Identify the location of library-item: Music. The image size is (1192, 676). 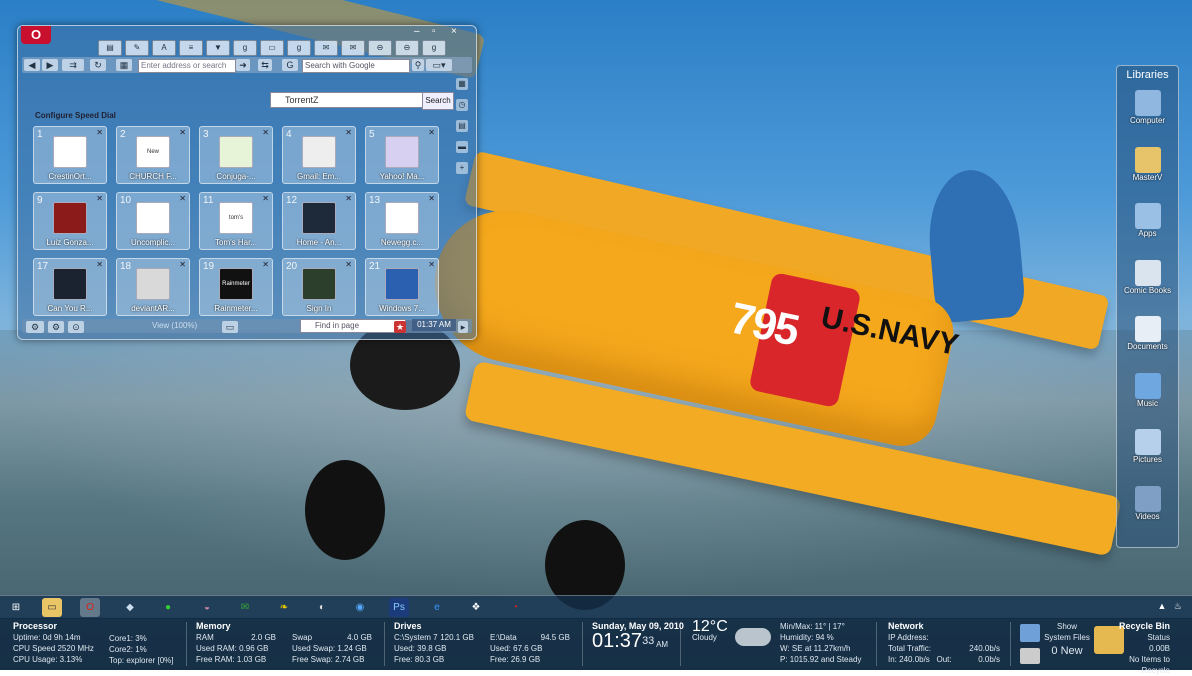
(1147, 396).